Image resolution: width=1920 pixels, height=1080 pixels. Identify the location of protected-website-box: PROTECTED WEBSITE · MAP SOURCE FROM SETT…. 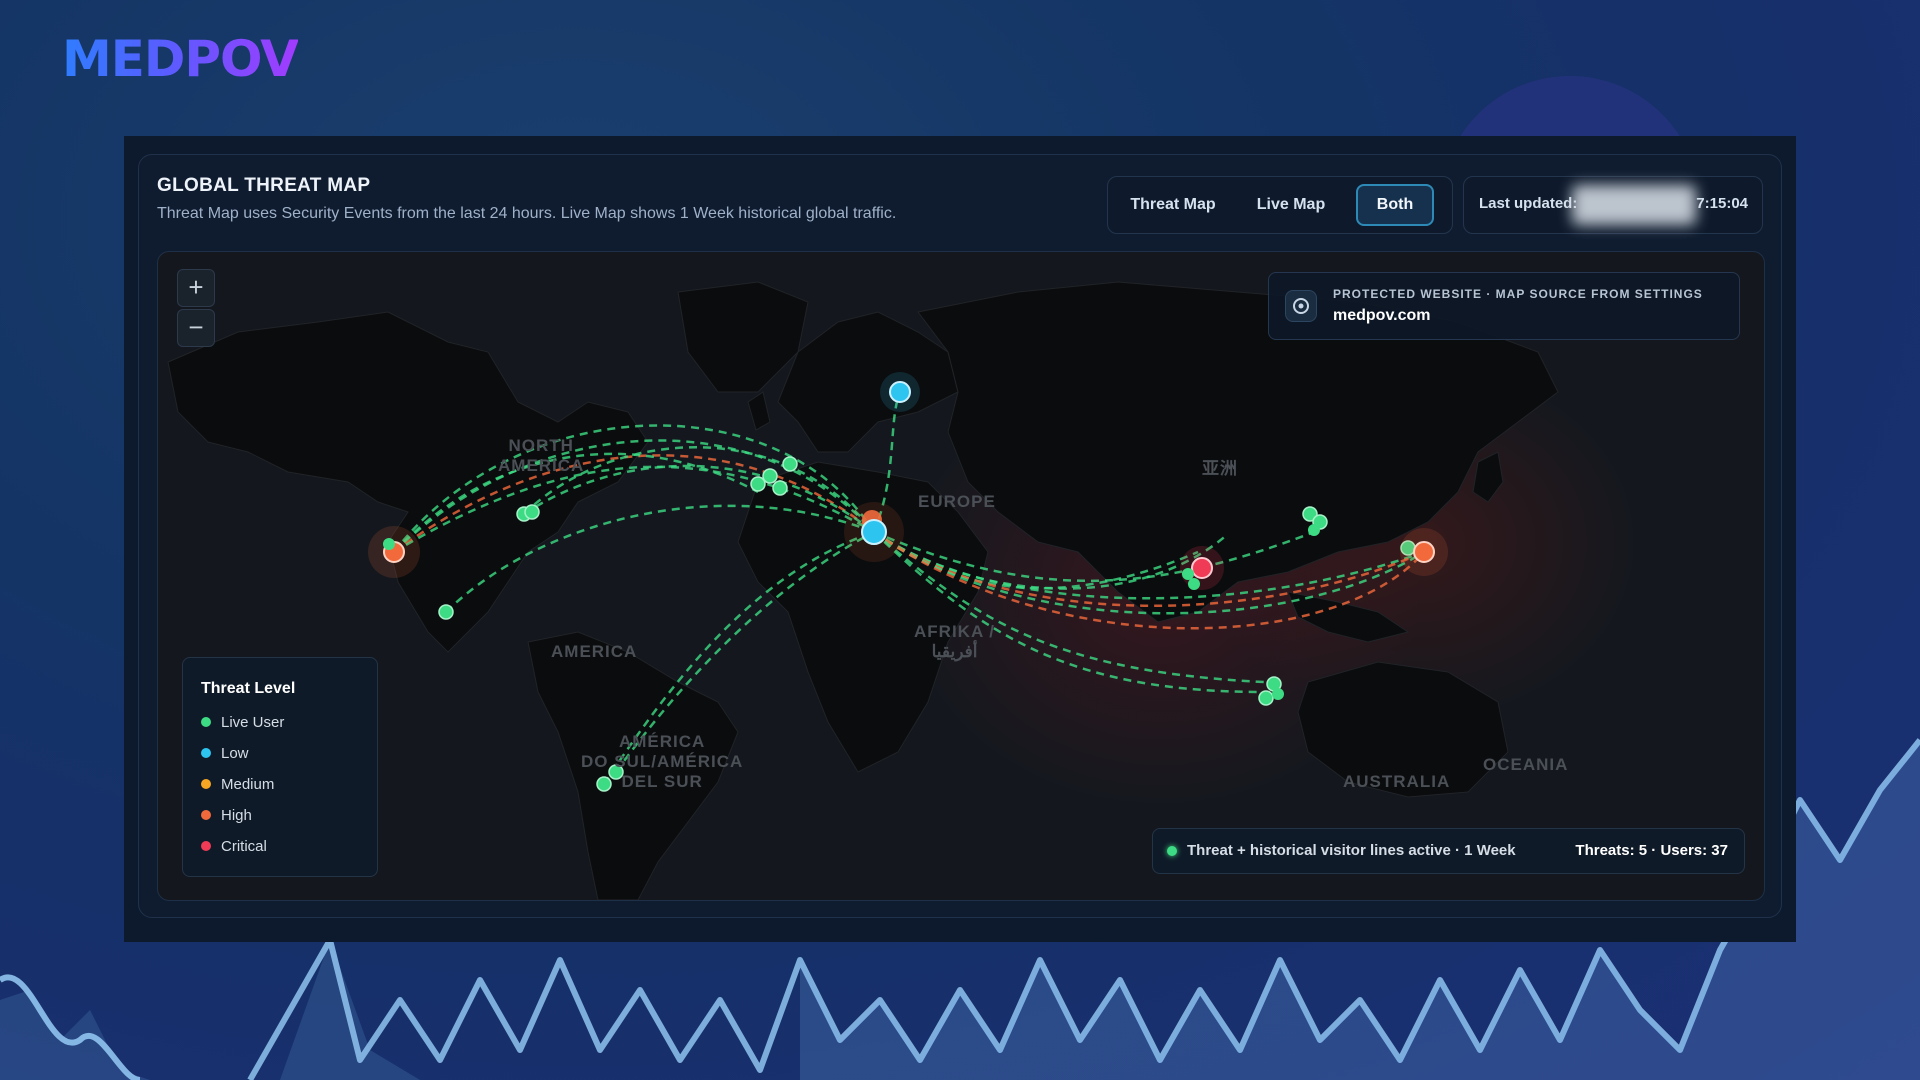
(1504, 306).